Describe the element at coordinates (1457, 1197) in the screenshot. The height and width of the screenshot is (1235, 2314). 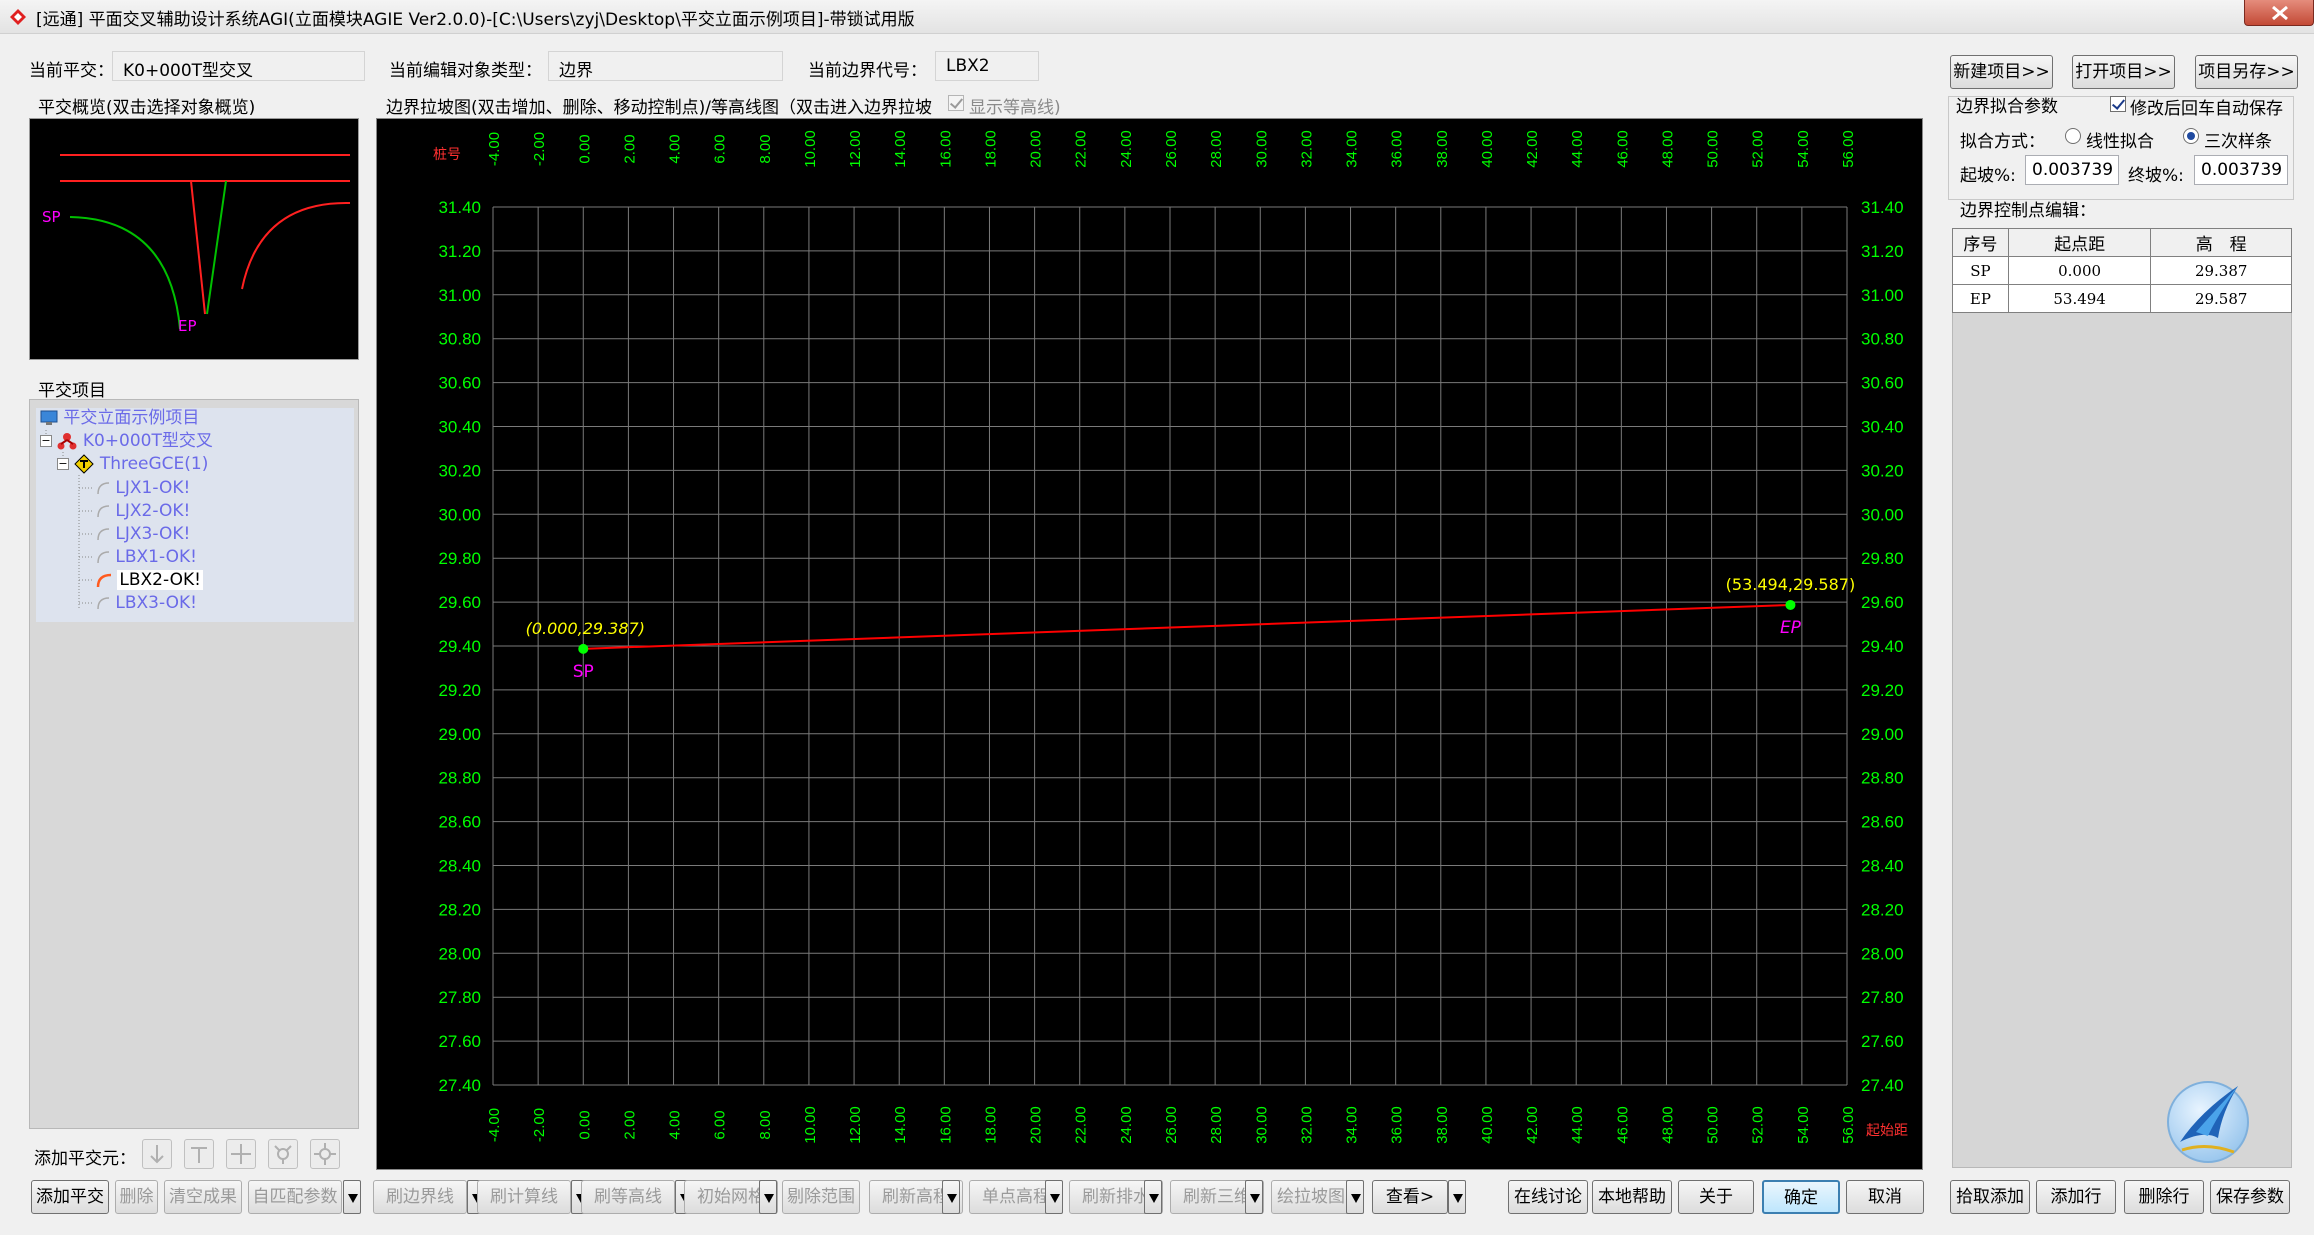
I see `view-dropdown-icon` at that location.